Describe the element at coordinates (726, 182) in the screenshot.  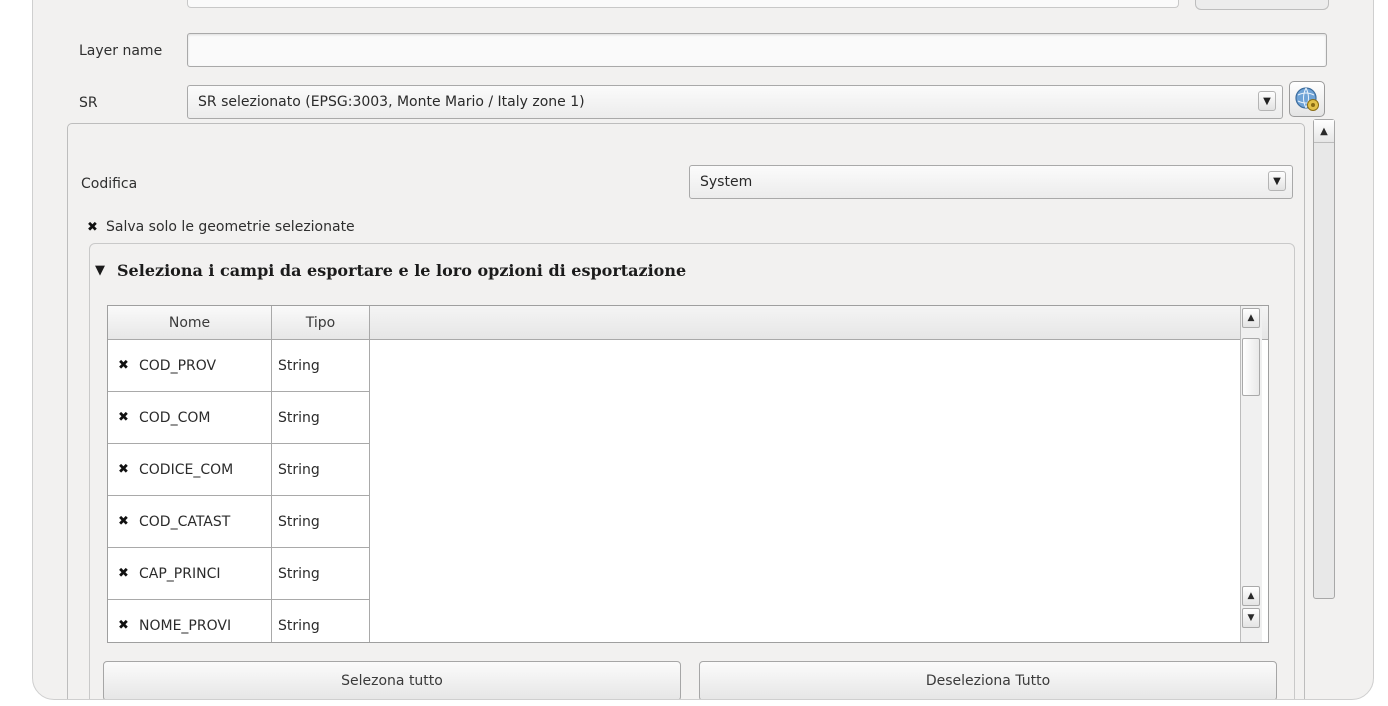
I see `encoding-select-value: System` at that location.